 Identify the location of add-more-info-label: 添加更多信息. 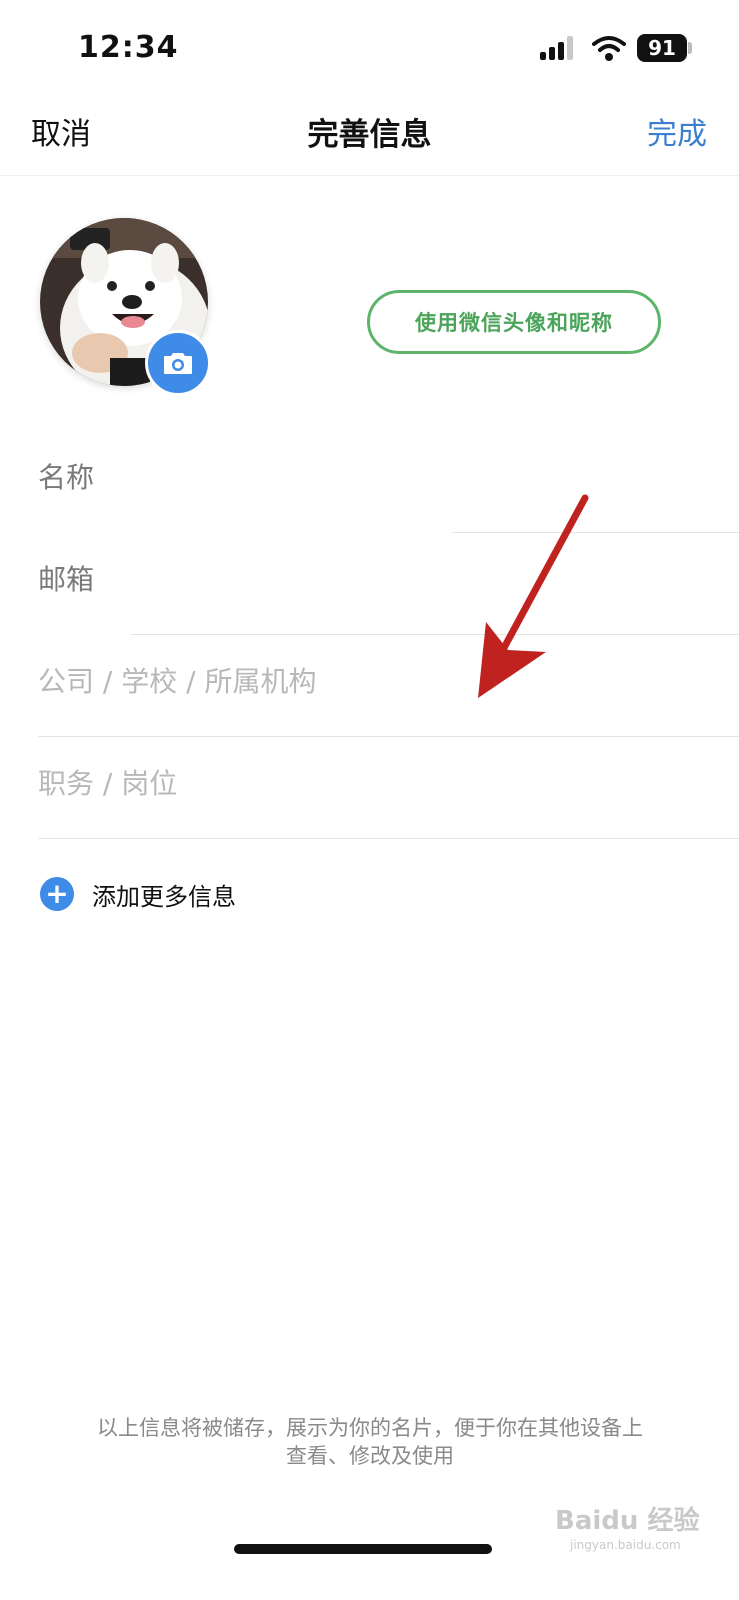
(164, 896).